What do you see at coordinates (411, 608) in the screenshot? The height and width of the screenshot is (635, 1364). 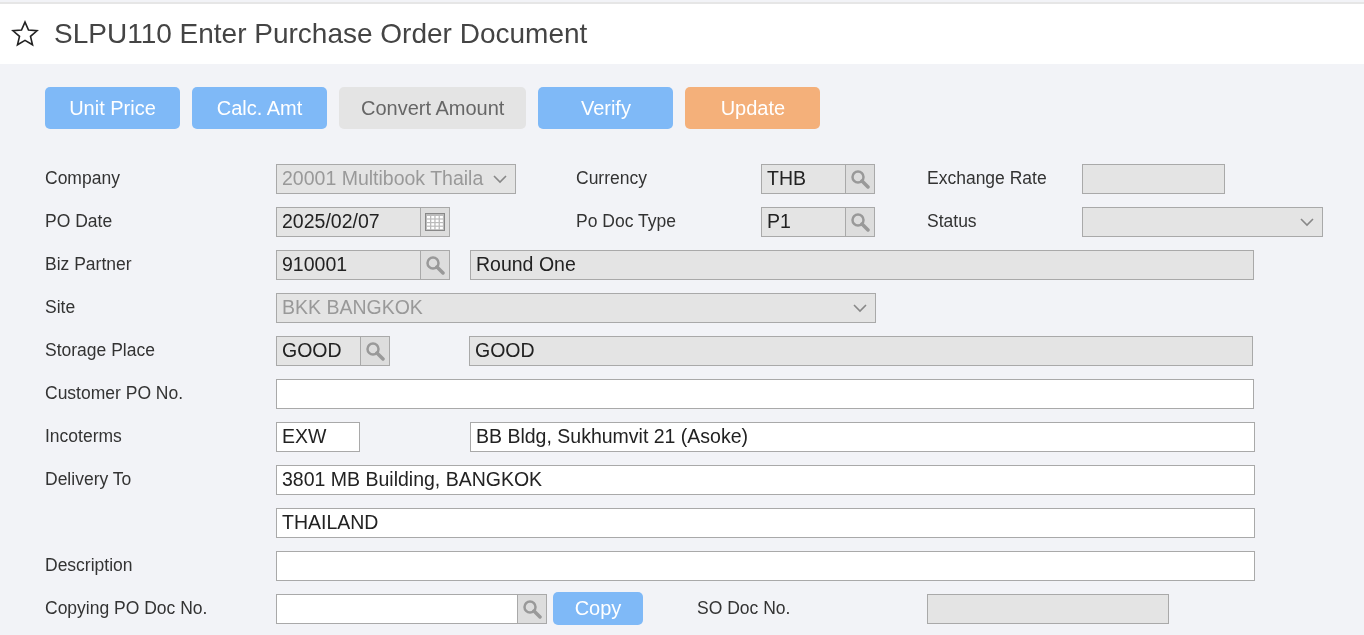 I see `lookup-field` at bounding box center [411, 608].